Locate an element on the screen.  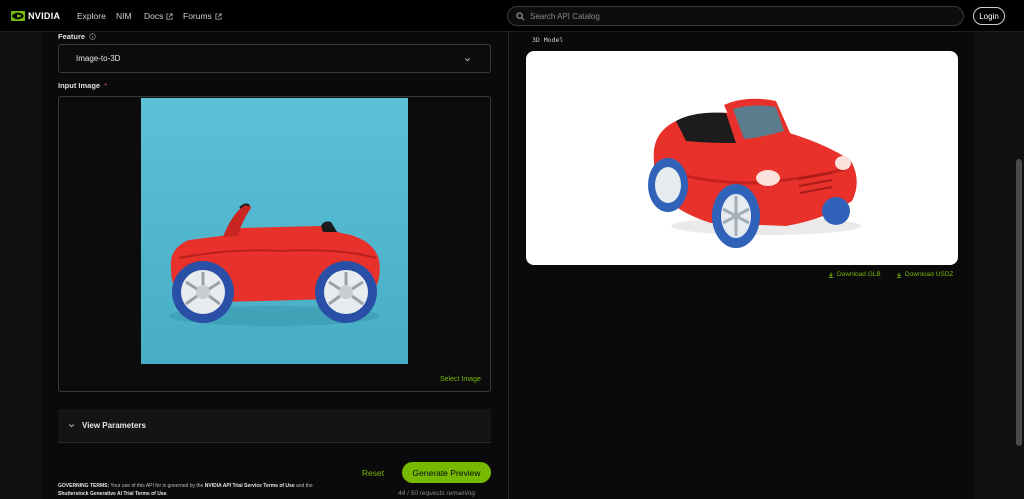
feature-select: Image-to-3D is located at coordinates (274, 58).